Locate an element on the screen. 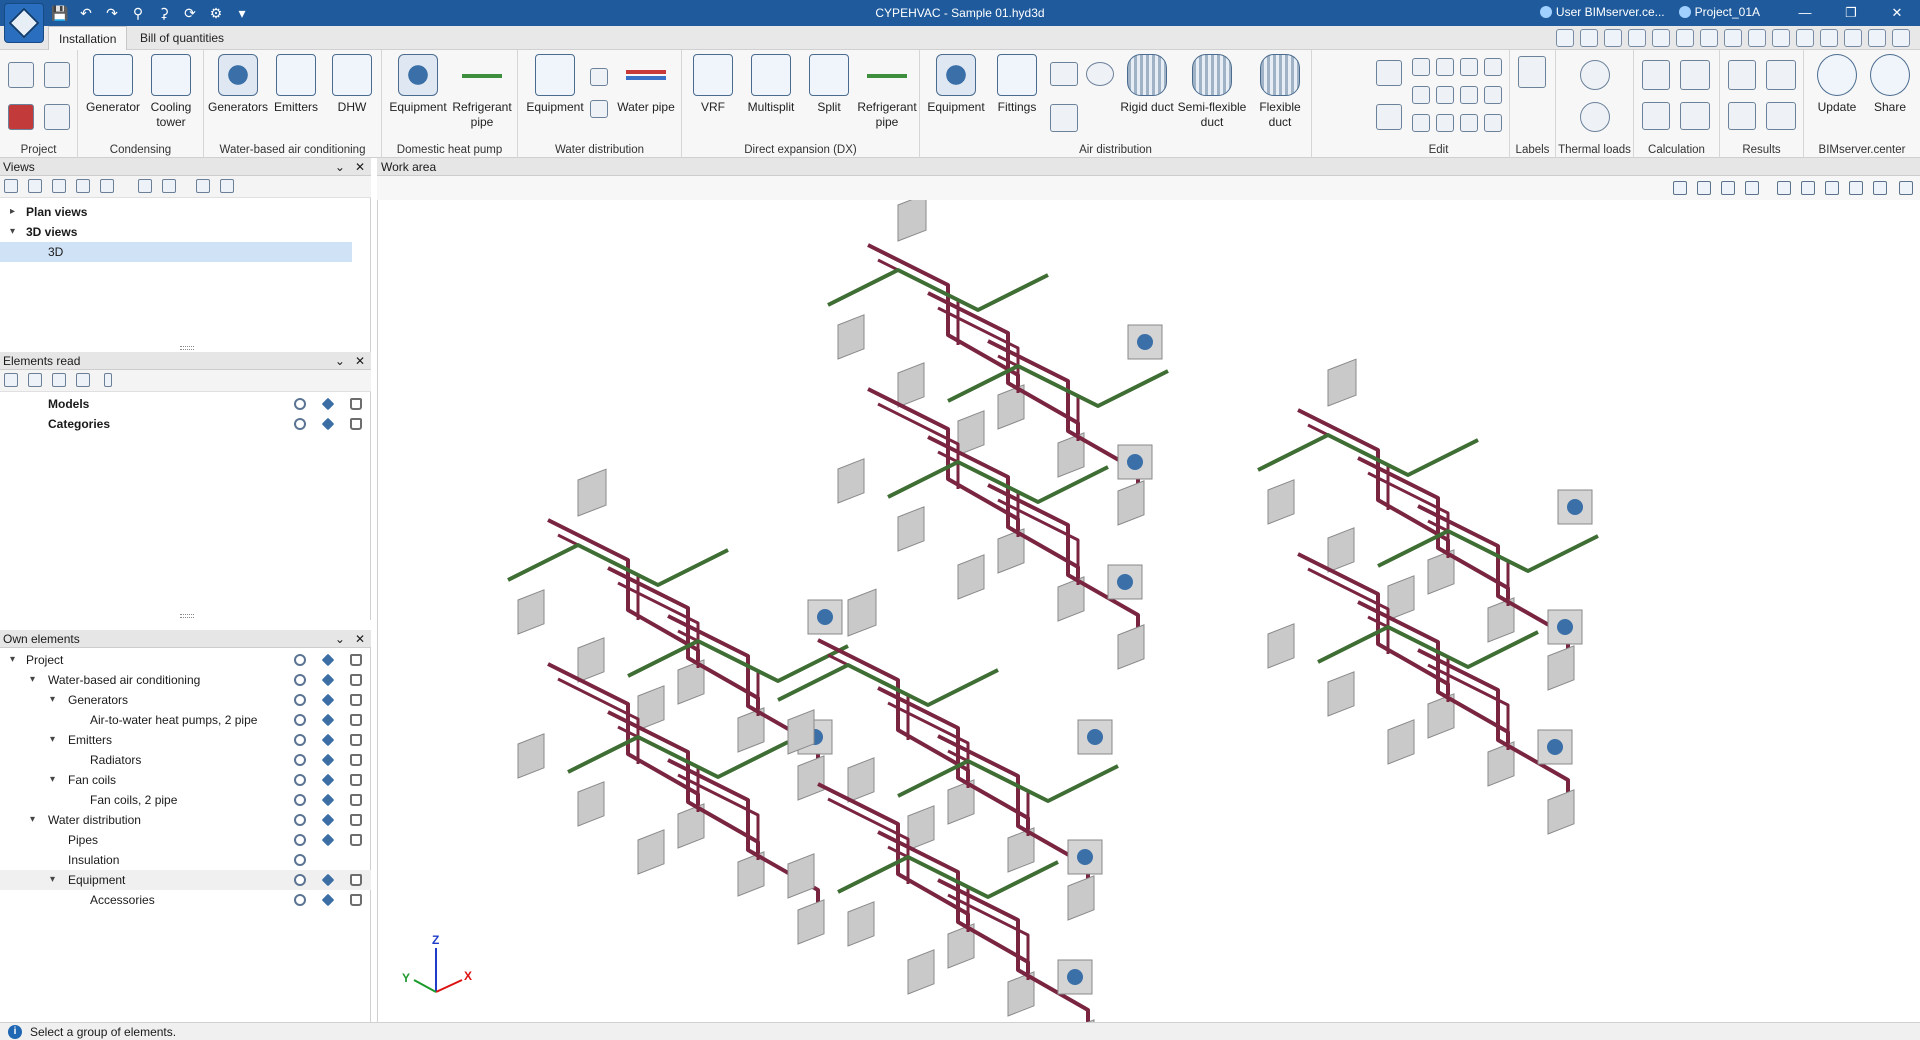 The height and width of the screenshot is (1040, 1920). split-button: Split is located at coordinates (829, 84).